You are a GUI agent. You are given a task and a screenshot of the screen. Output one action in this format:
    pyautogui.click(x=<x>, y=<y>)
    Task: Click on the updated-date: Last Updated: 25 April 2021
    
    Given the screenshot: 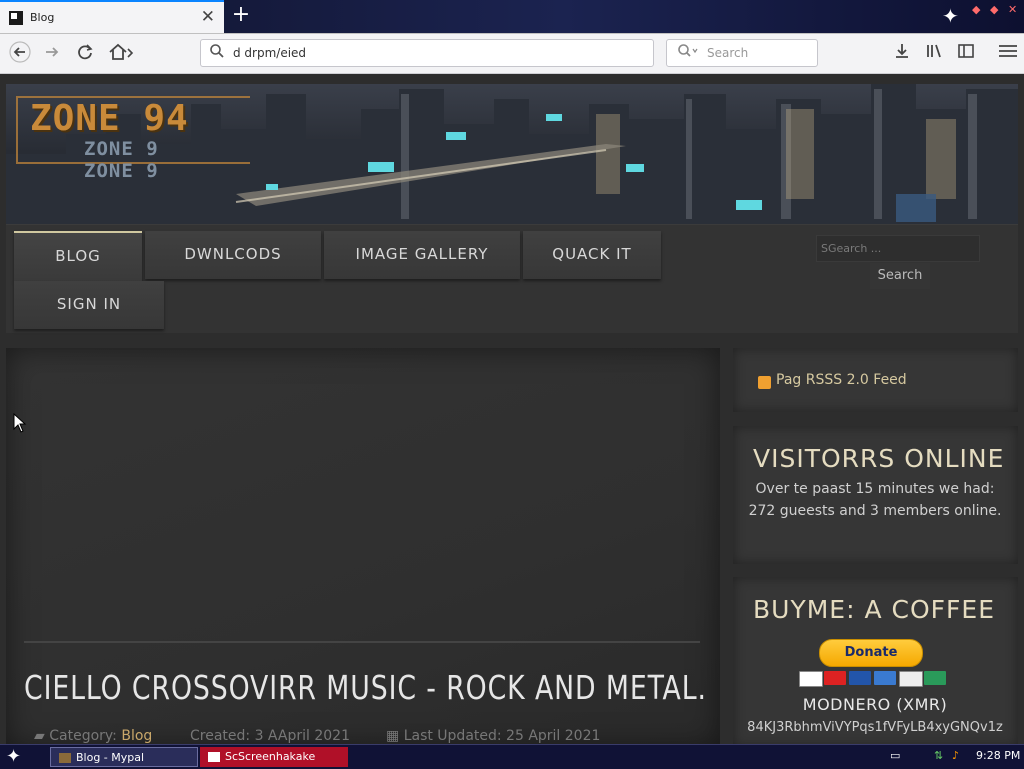 What is the action you would take?
    pyautogui.click(x=502, y=736)
    